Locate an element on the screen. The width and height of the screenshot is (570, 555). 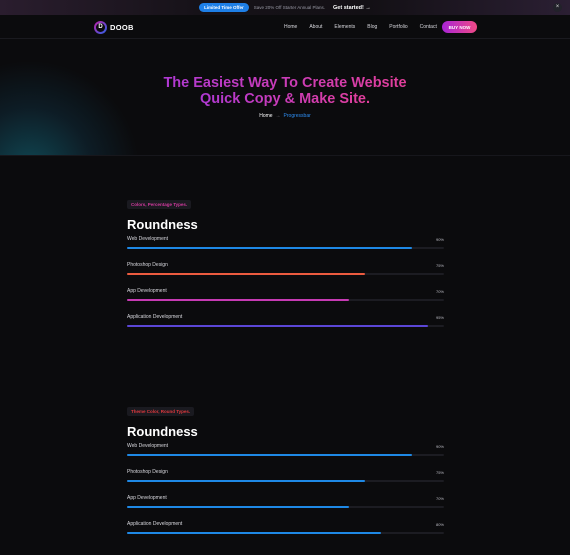
logo-text: DOOB is located at coordinates (122, 27).